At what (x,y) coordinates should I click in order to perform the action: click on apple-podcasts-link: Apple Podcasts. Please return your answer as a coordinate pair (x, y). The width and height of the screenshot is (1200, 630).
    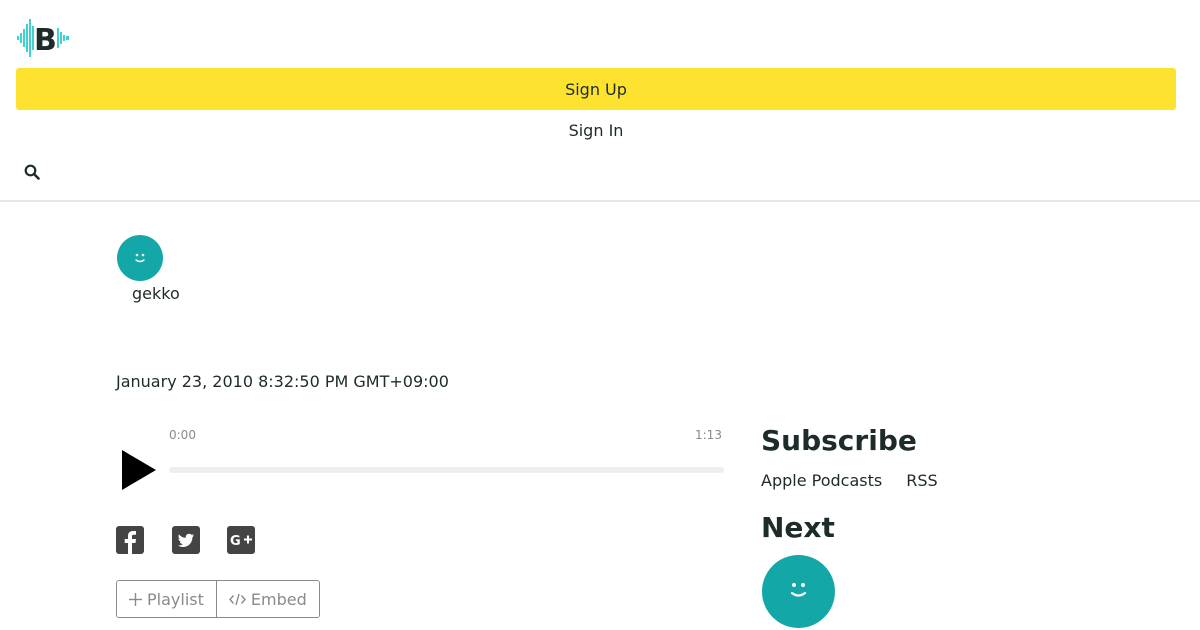
    Looking at the image, I should click on (821, 480).